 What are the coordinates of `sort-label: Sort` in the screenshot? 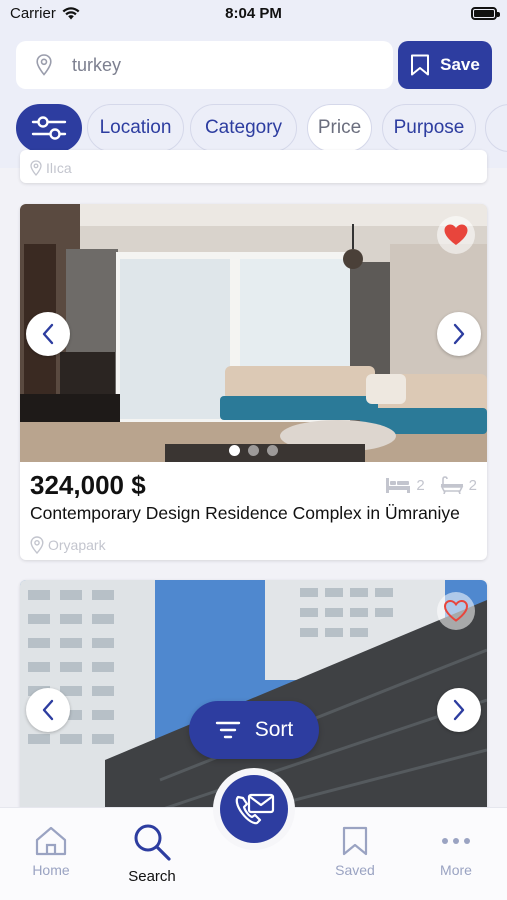 It's located at (274, 729).